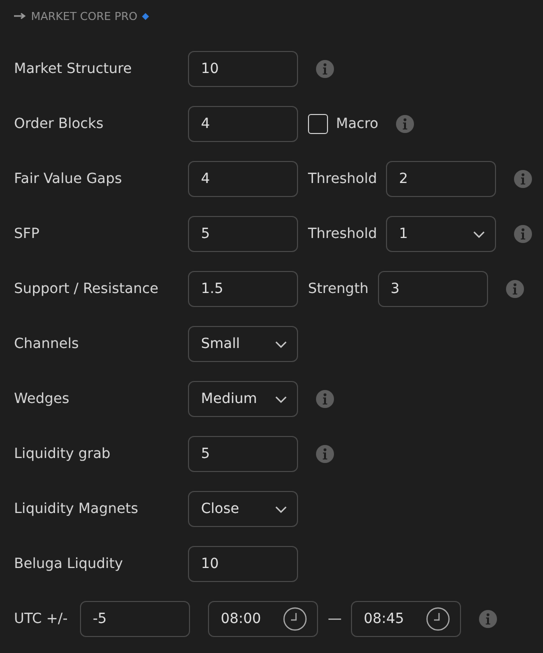  I want to click on section-title: MARKET CORE PRO, so click(84, 16).